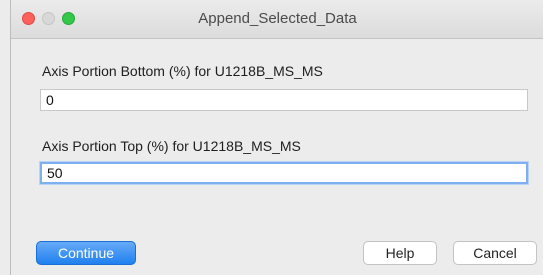 The height and width of the screenshot is (275, 543). What do you see at coordinates (284, 100) in the screenshot?
I see `axis-bottom-input` at bounding box center [284, 100].